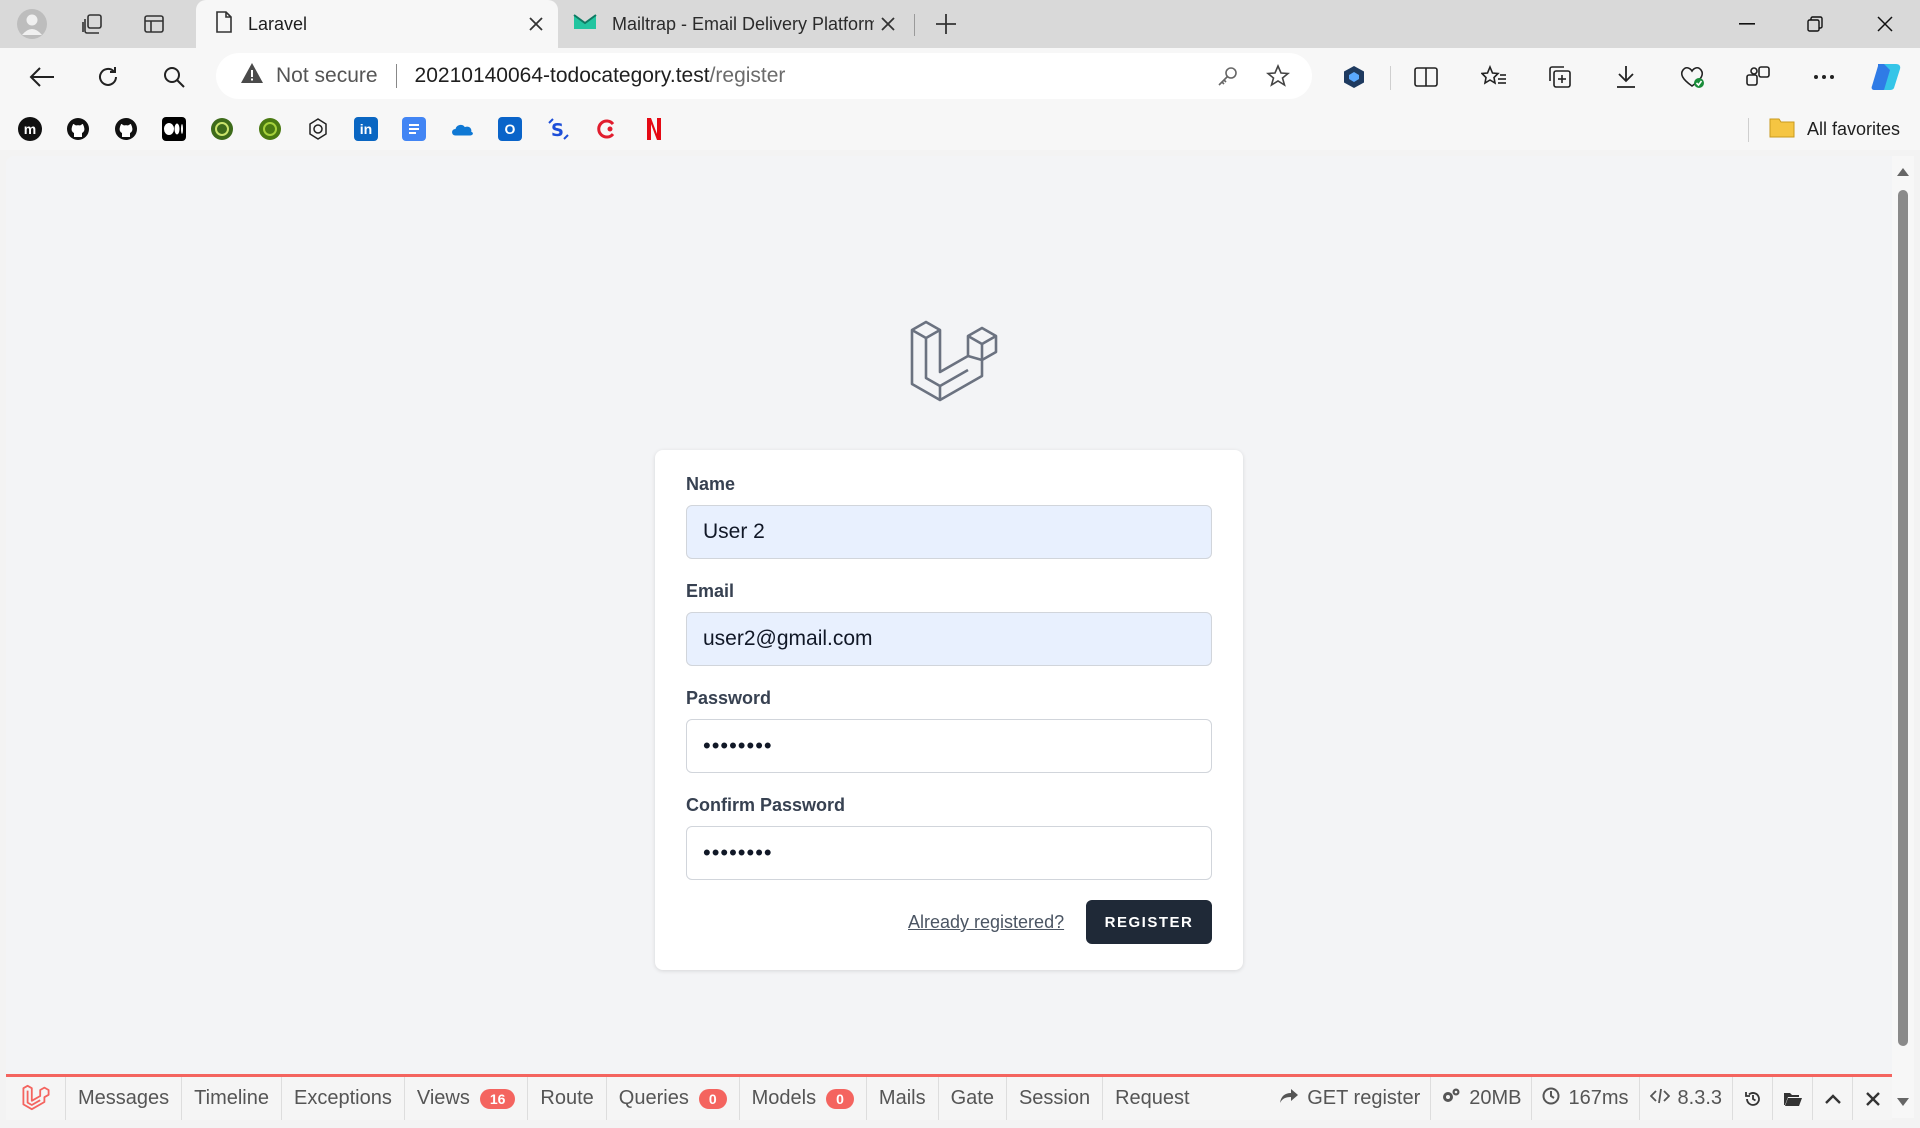  Describe the element at coordinates (108, 77) in the screenshot. I see `refresh-icon` at that location.